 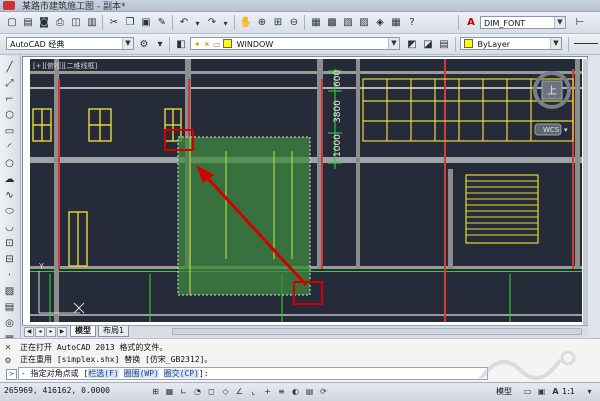 I want to click on transparency-icon: ◐, so click(x=295, y=391).